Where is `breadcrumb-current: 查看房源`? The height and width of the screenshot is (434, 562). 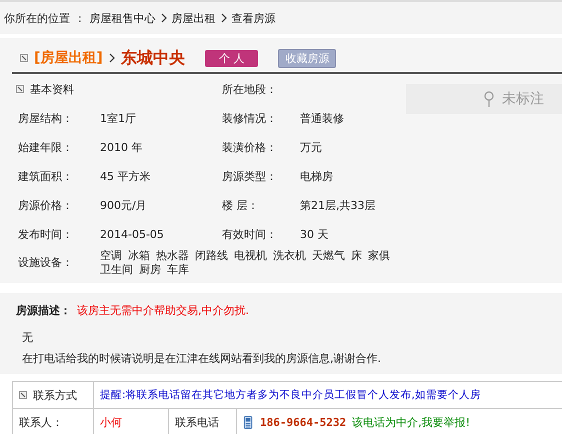 breadcrumb-current: 查看房源 is located at coordinates (254, 18).